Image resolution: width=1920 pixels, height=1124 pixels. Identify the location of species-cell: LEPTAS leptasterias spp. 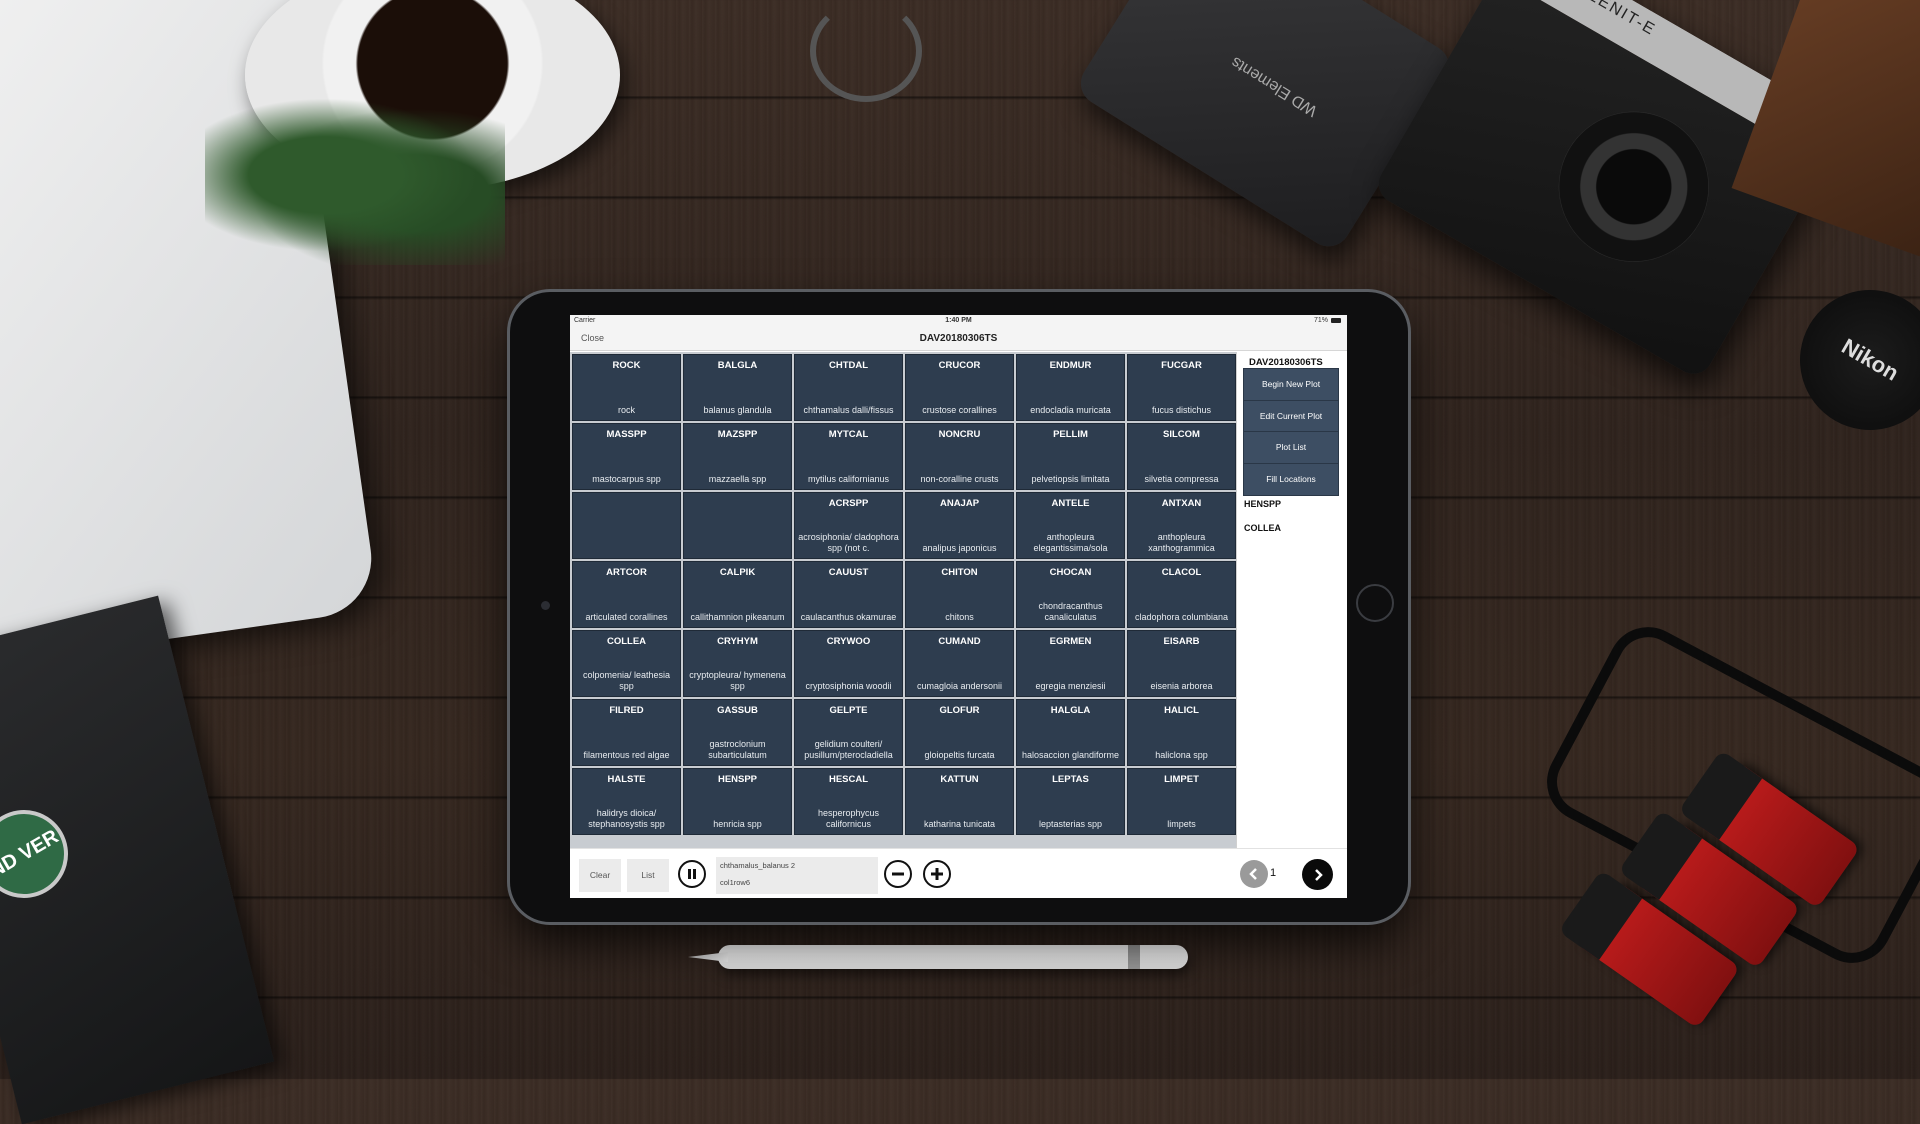
(1070, 801).